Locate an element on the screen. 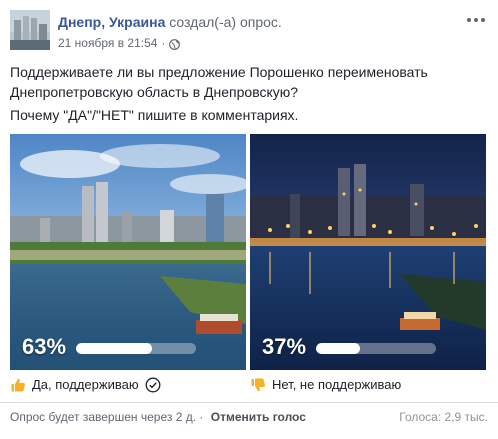 This screenshot has height=439, width=498. option-yes-progress-bar is located at coordinates (136, 348).